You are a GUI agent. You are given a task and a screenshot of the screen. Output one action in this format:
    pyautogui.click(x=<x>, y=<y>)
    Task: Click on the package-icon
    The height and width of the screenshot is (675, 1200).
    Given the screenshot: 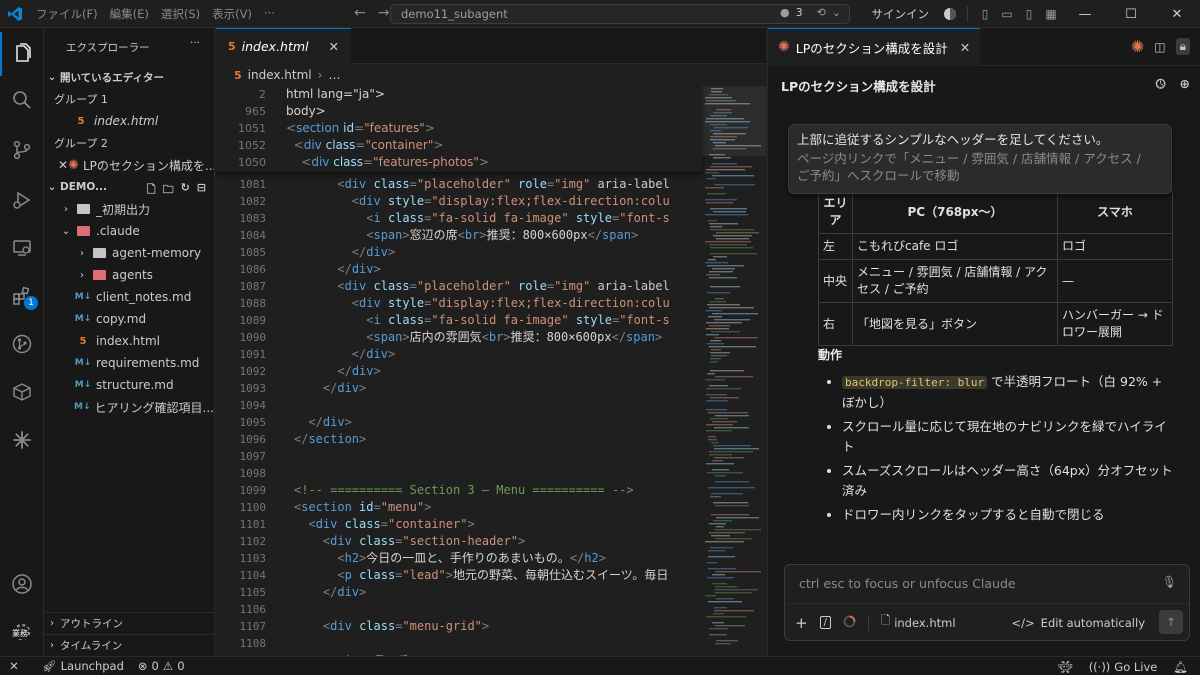 What is the action you would take?
    pyautogui.click(x=22, y=392)
    